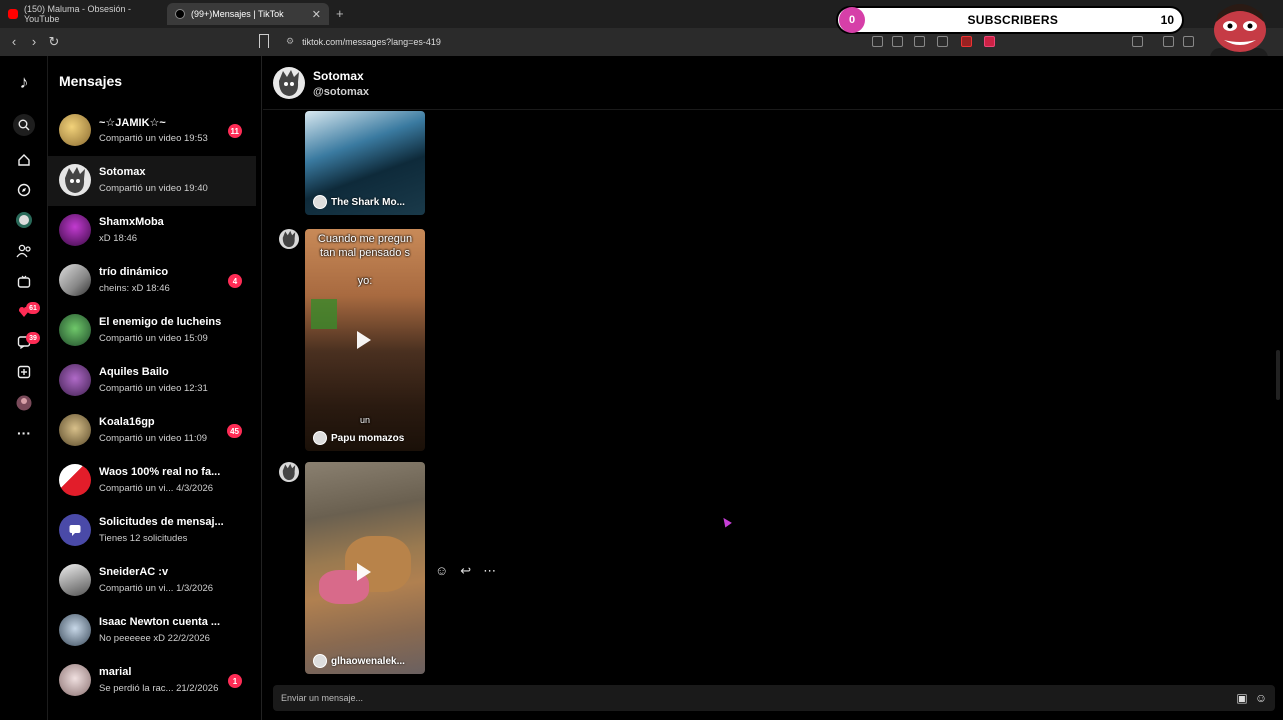 This screenshot has height=720, width=1283. I want to click on rewards-icon, so click(989, 41).